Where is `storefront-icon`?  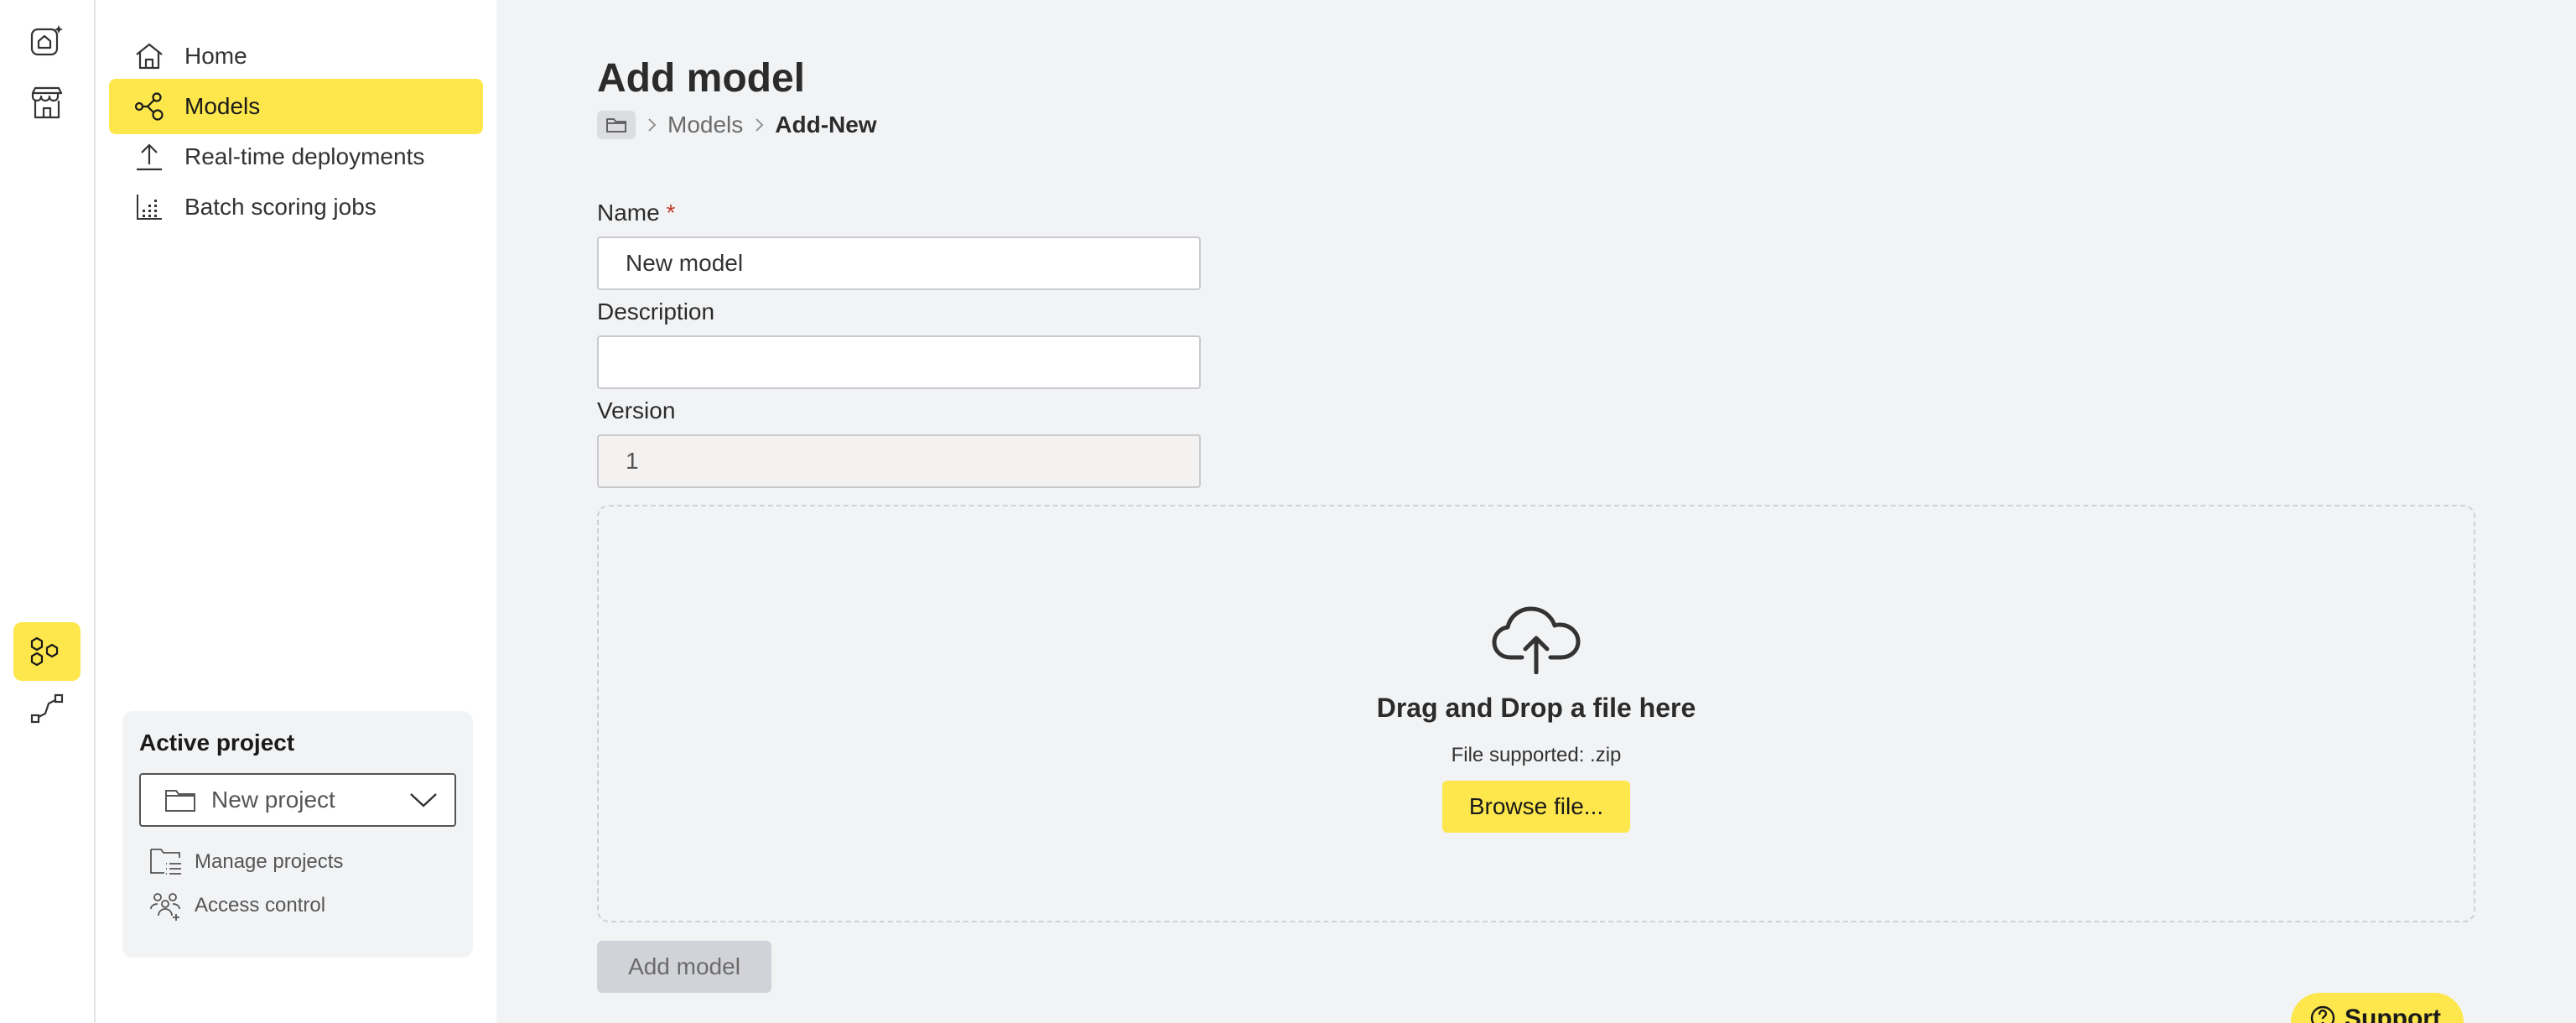
storefront-icon is located at coordinates (47, 103).